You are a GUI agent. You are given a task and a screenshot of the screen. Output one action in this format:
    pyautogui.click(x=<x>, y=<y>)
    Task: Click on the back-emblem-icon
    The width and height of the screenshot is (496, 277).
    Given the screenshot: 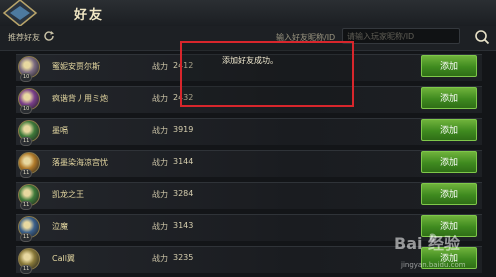 What is the action you would take?
    pyautogui.click(x=20, y=14)
    